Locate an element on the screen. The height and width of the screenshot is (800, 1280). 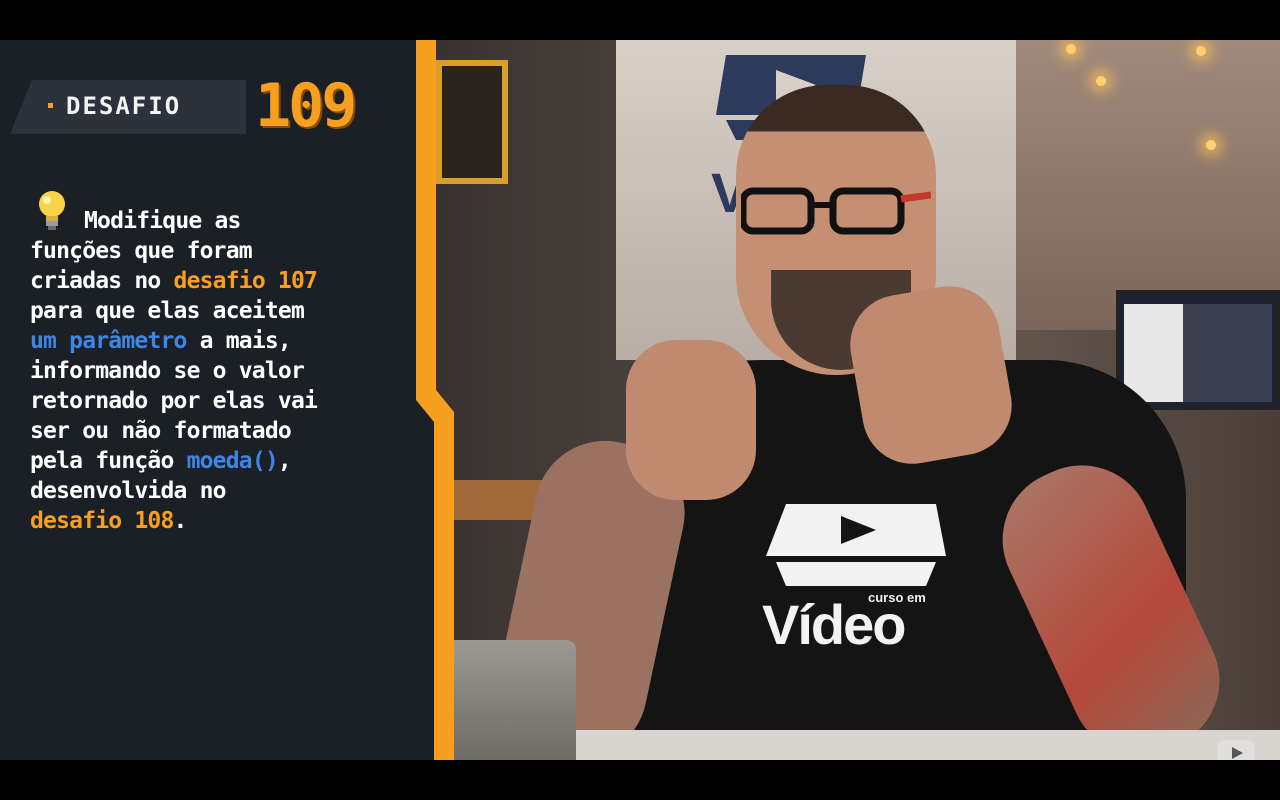
right-wall is located at coordinates (1148, 185).